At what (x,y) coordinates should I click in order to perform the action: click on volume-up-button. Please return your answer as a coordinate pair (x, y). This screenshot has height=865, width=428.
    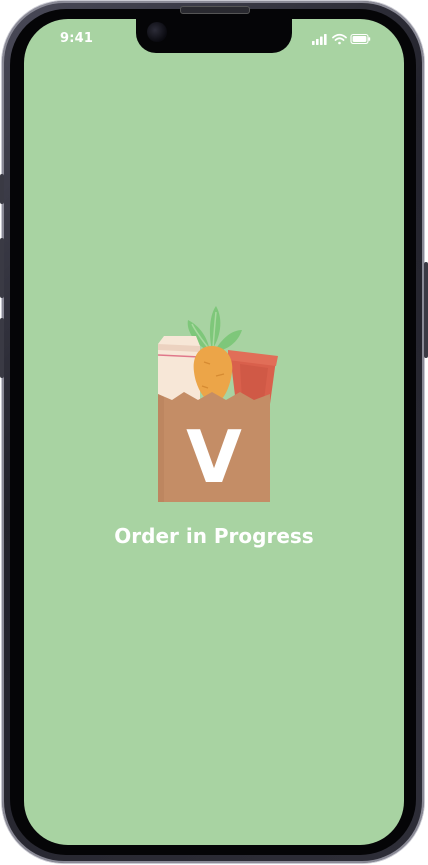
    Looking at the image, I should click on (2, 268).